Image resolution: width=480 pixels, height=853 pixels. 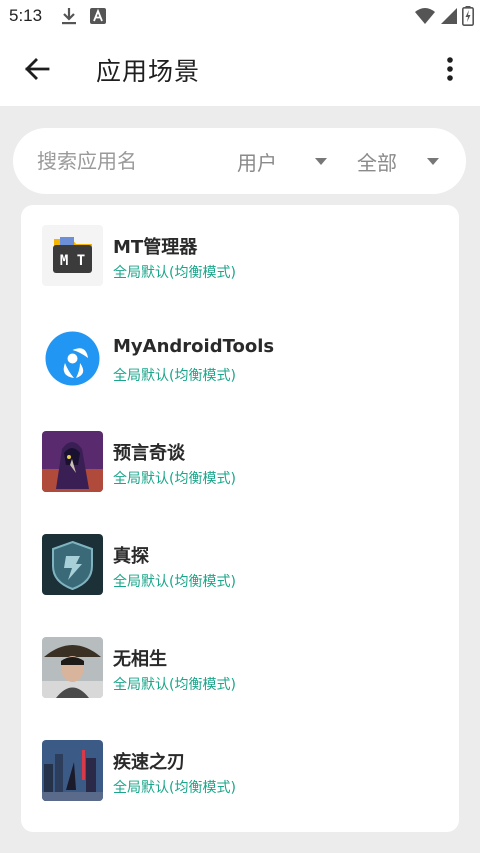 What do you see at coordinates (148, 71) in the screenshot?
I see `page-title: 应用场景` at bounding box center [148, 71].